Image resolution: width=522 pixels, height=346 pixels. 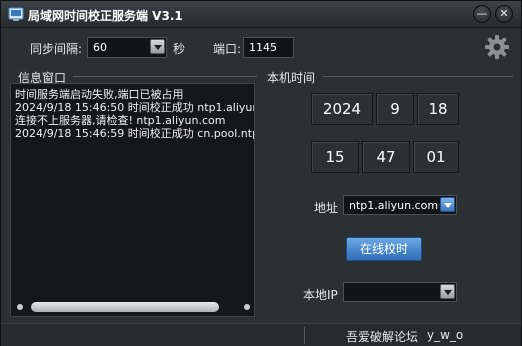 I want to click on address-combobox: ntp1.aliyun.com, so click(x=400, y=205).